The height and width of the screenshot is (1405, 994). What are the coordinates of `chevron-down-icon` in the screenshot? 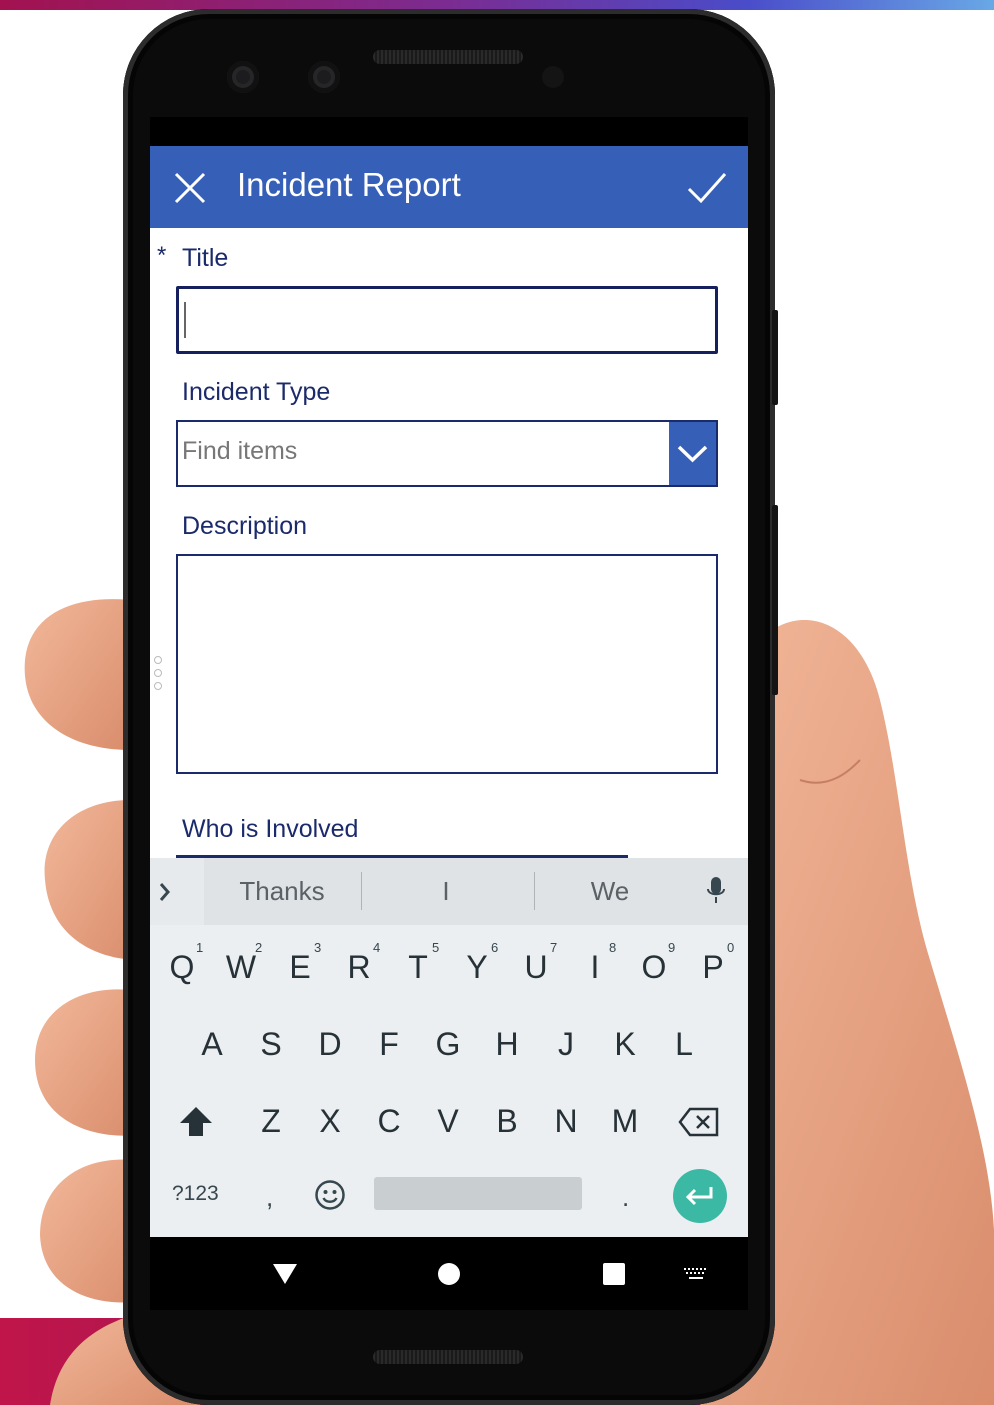 It's located at (692, 454).